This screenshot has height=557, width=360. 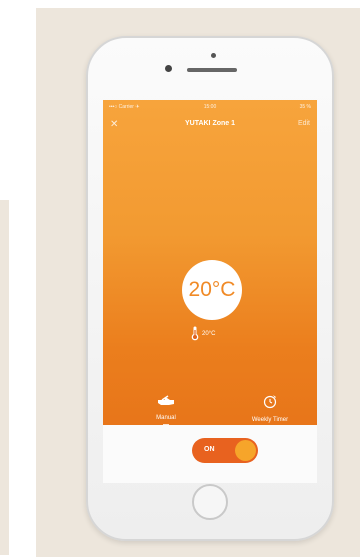 I want to click on mode-weekly-timer-button: Weekly Timer, so click(x=270, y=408).